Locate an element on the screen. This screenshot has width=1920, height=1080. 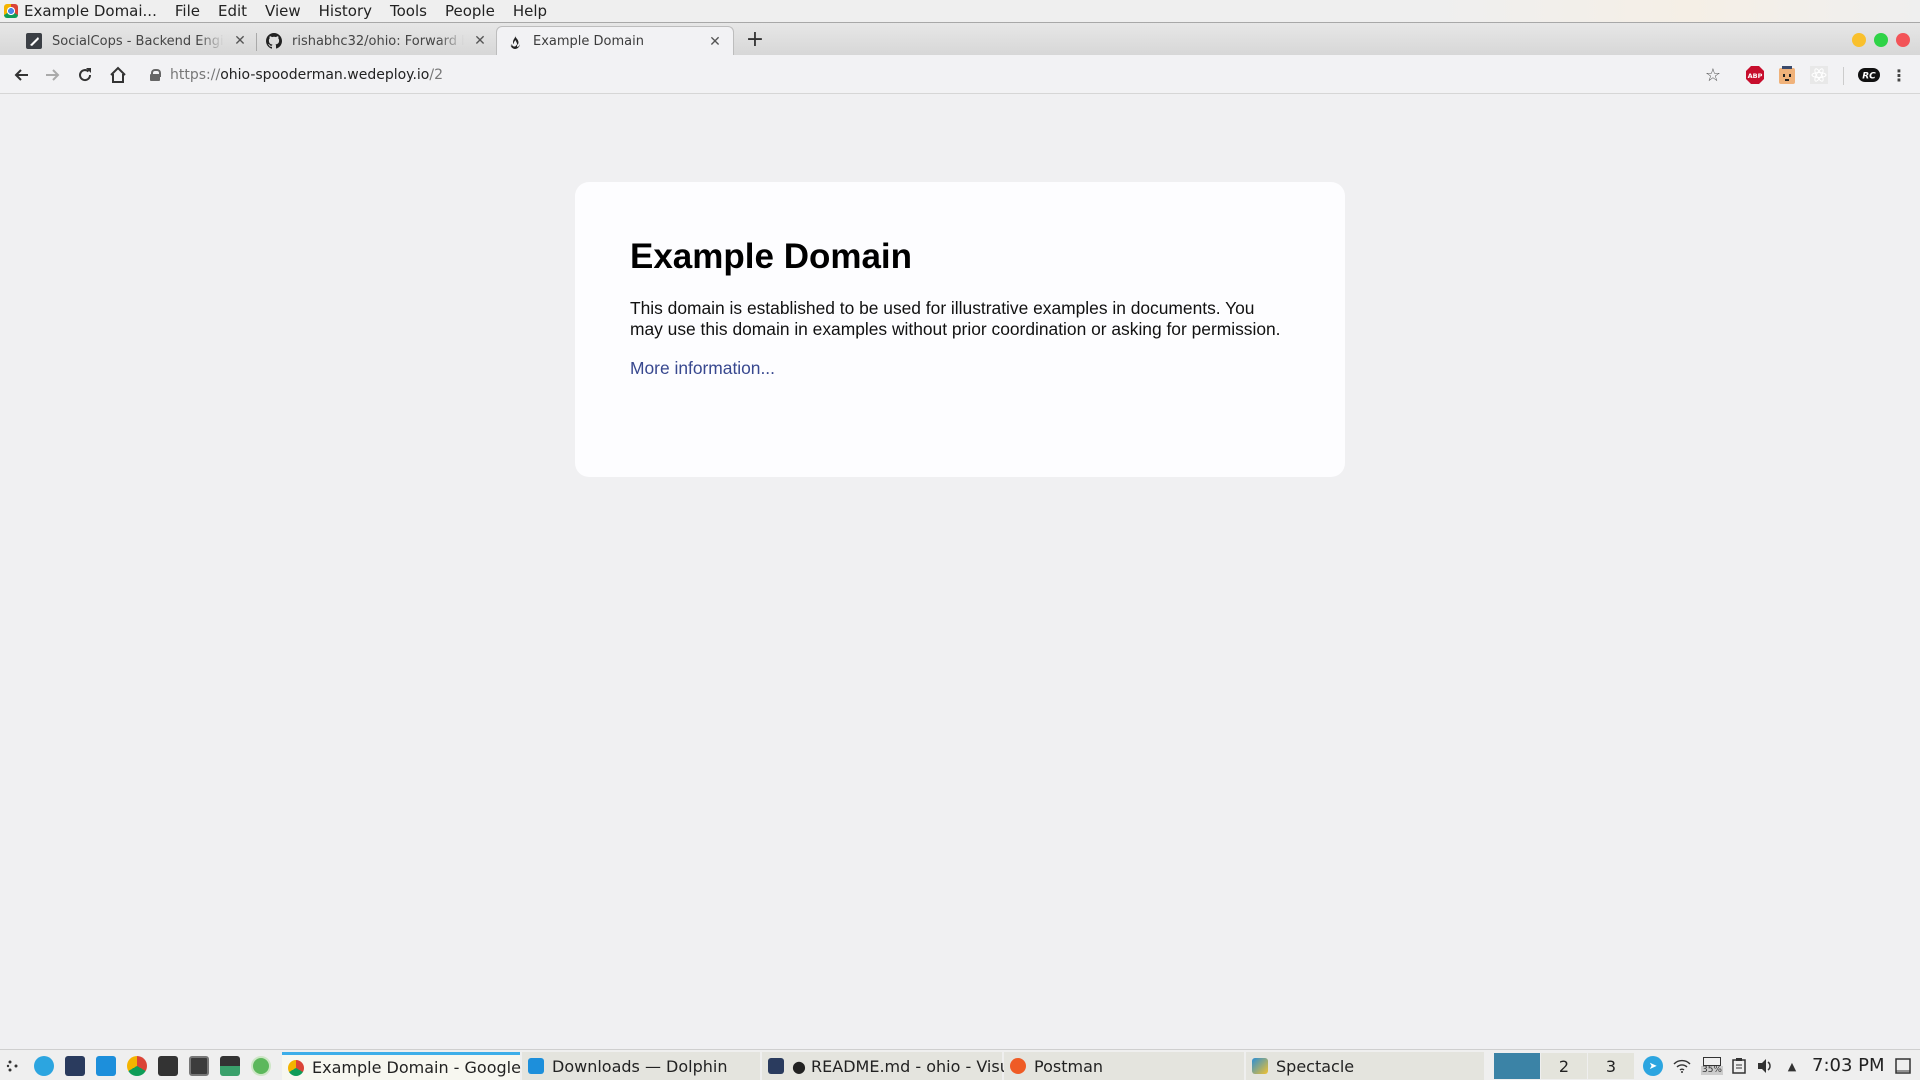
app-launcher-icon is located at coordinates (14, 1066).